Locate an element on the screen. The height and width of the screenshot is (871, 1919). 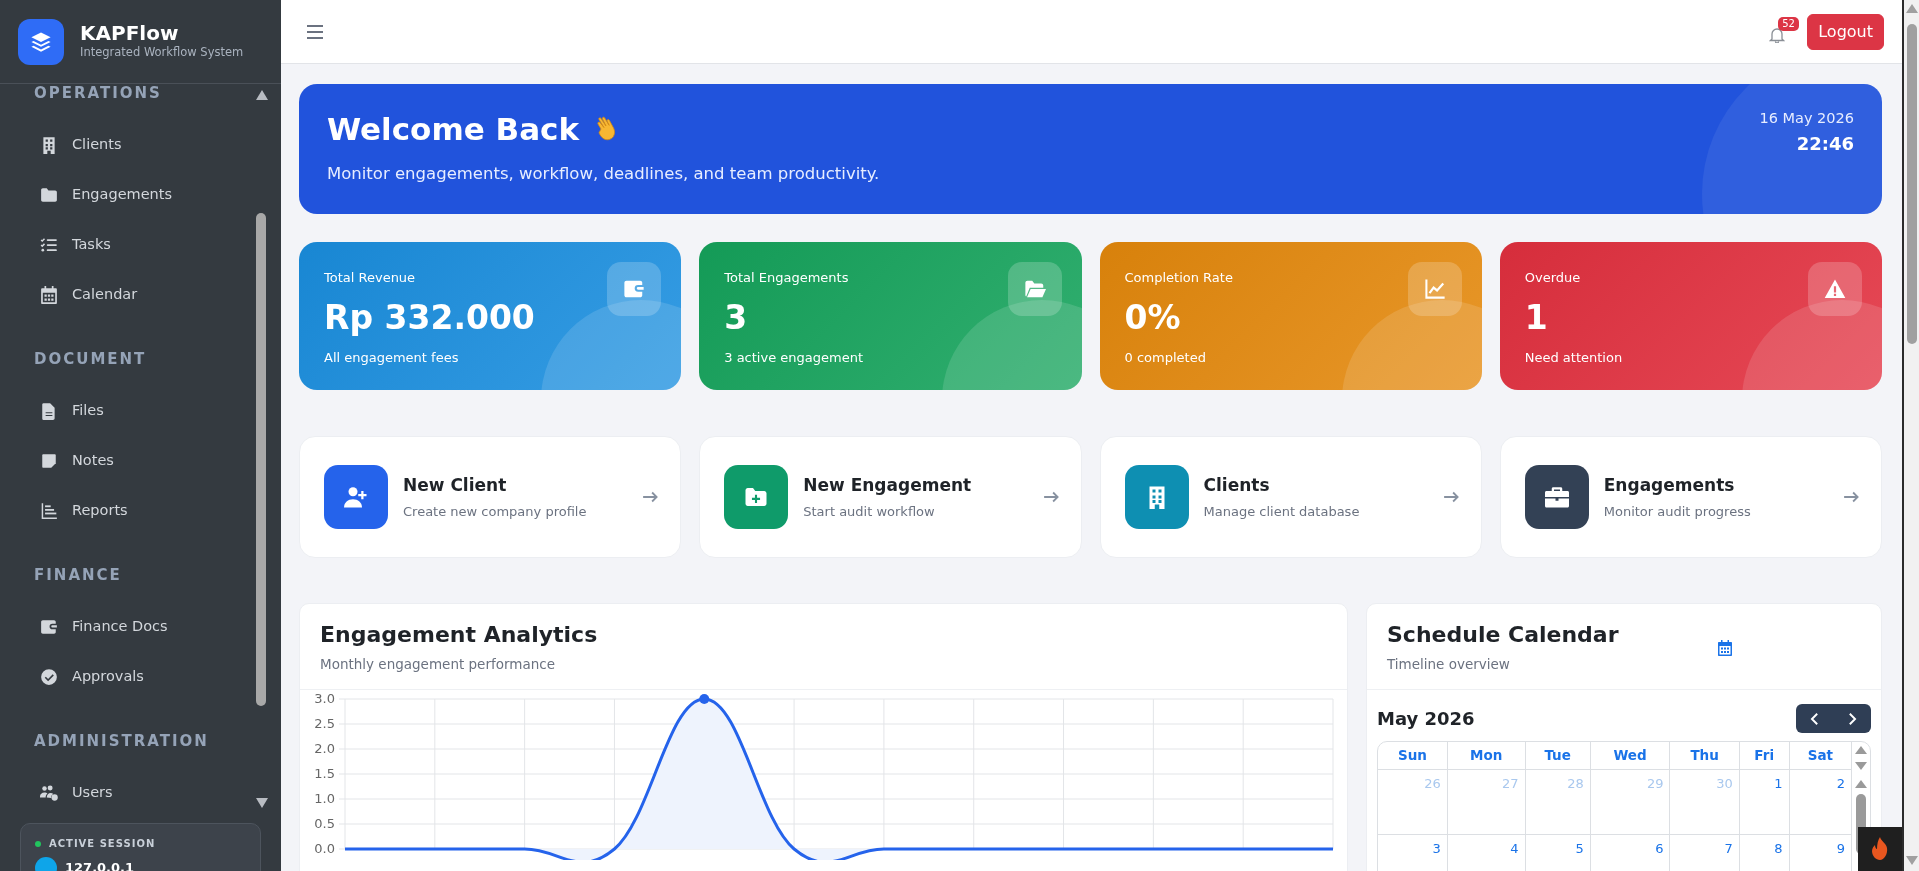
weekday-header: Fri is located at coordinates (1764, 755).